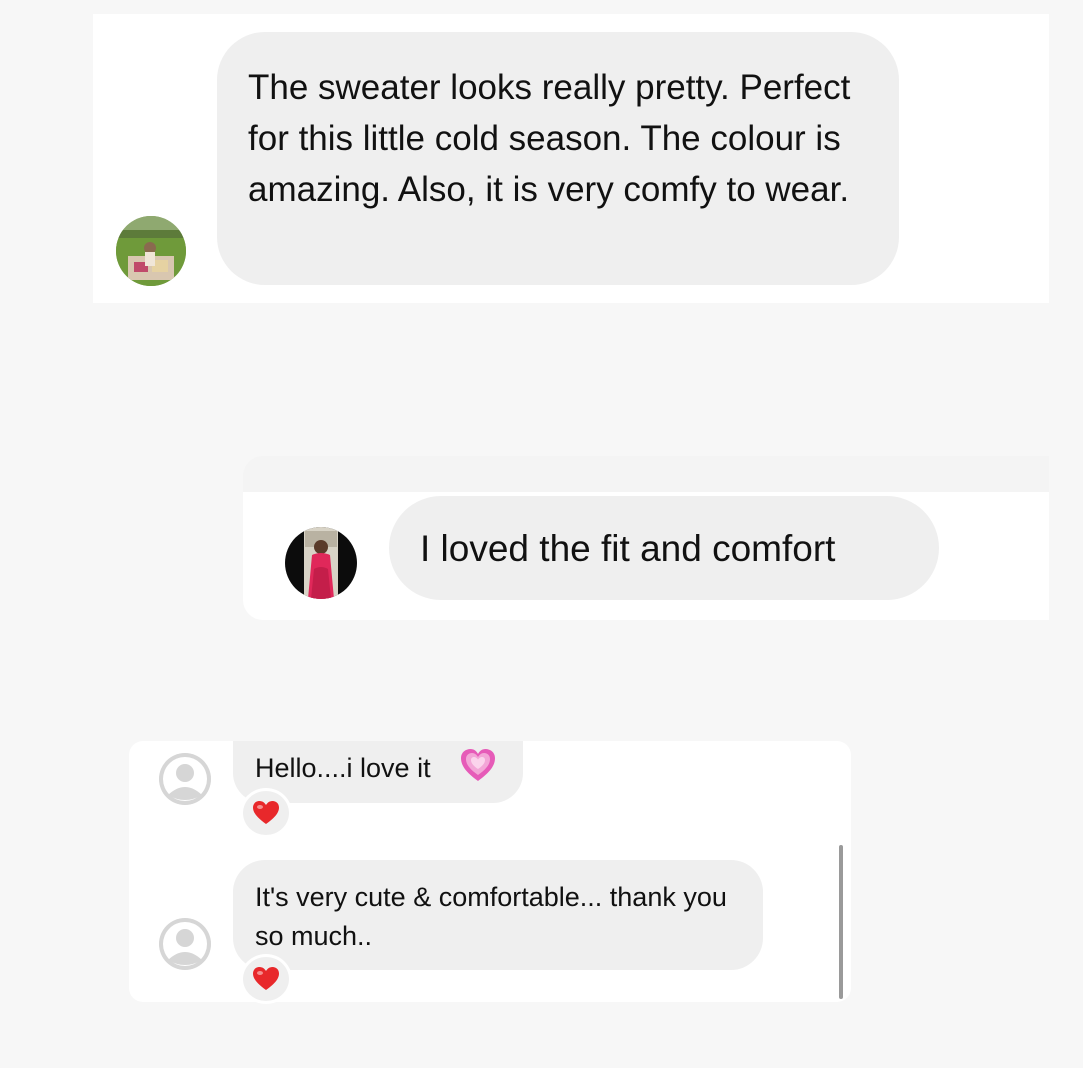 This screenshot has height=1068, width=1083. What do you see at coordinates (628, 548) in the screenshot?
I see `message-text-2: I loved the fit and comfort` at bounding box center [628, 548].